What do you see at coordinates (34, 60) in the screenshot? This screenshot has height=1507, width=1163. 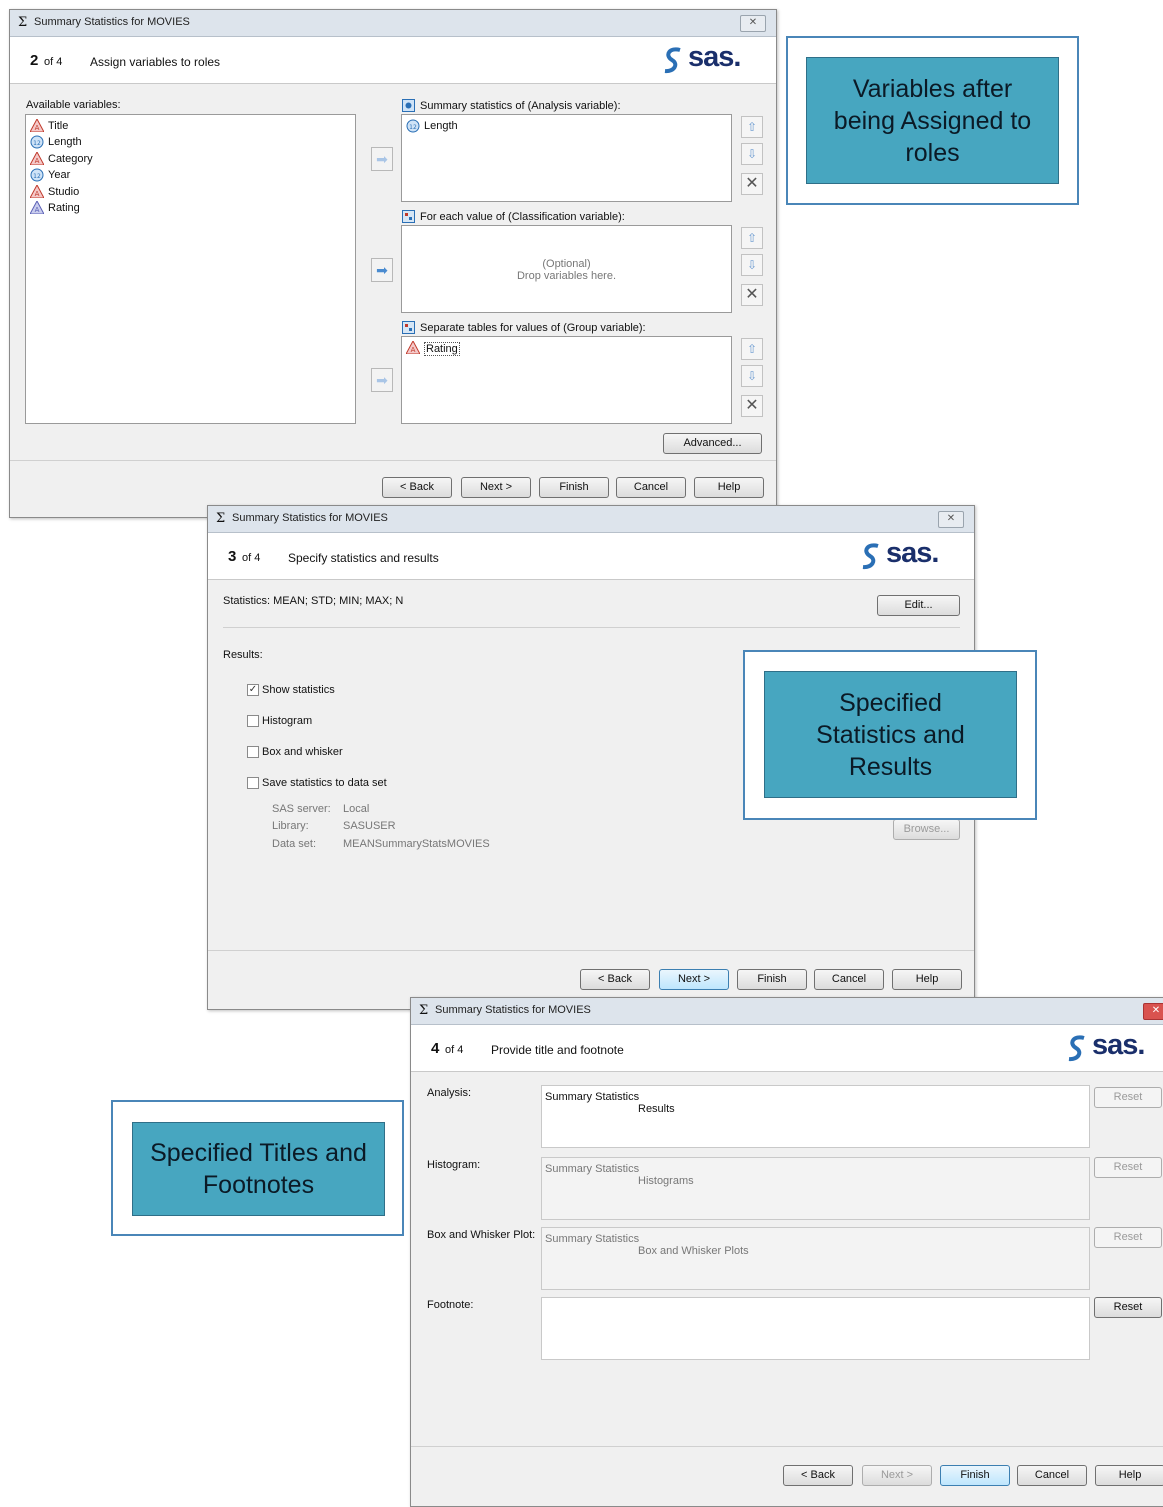 I see `step-number: 2` at bounding box center [34, 60].